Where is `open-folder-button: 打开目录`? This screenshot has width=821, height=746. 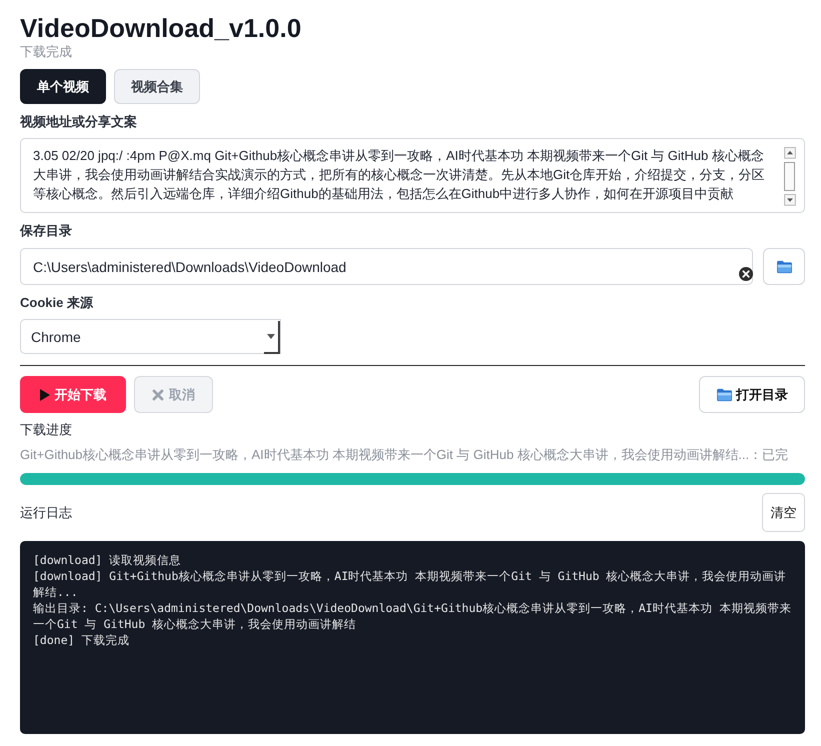 open-folder-button: 打开目录 is located at coordinates (752, 394).